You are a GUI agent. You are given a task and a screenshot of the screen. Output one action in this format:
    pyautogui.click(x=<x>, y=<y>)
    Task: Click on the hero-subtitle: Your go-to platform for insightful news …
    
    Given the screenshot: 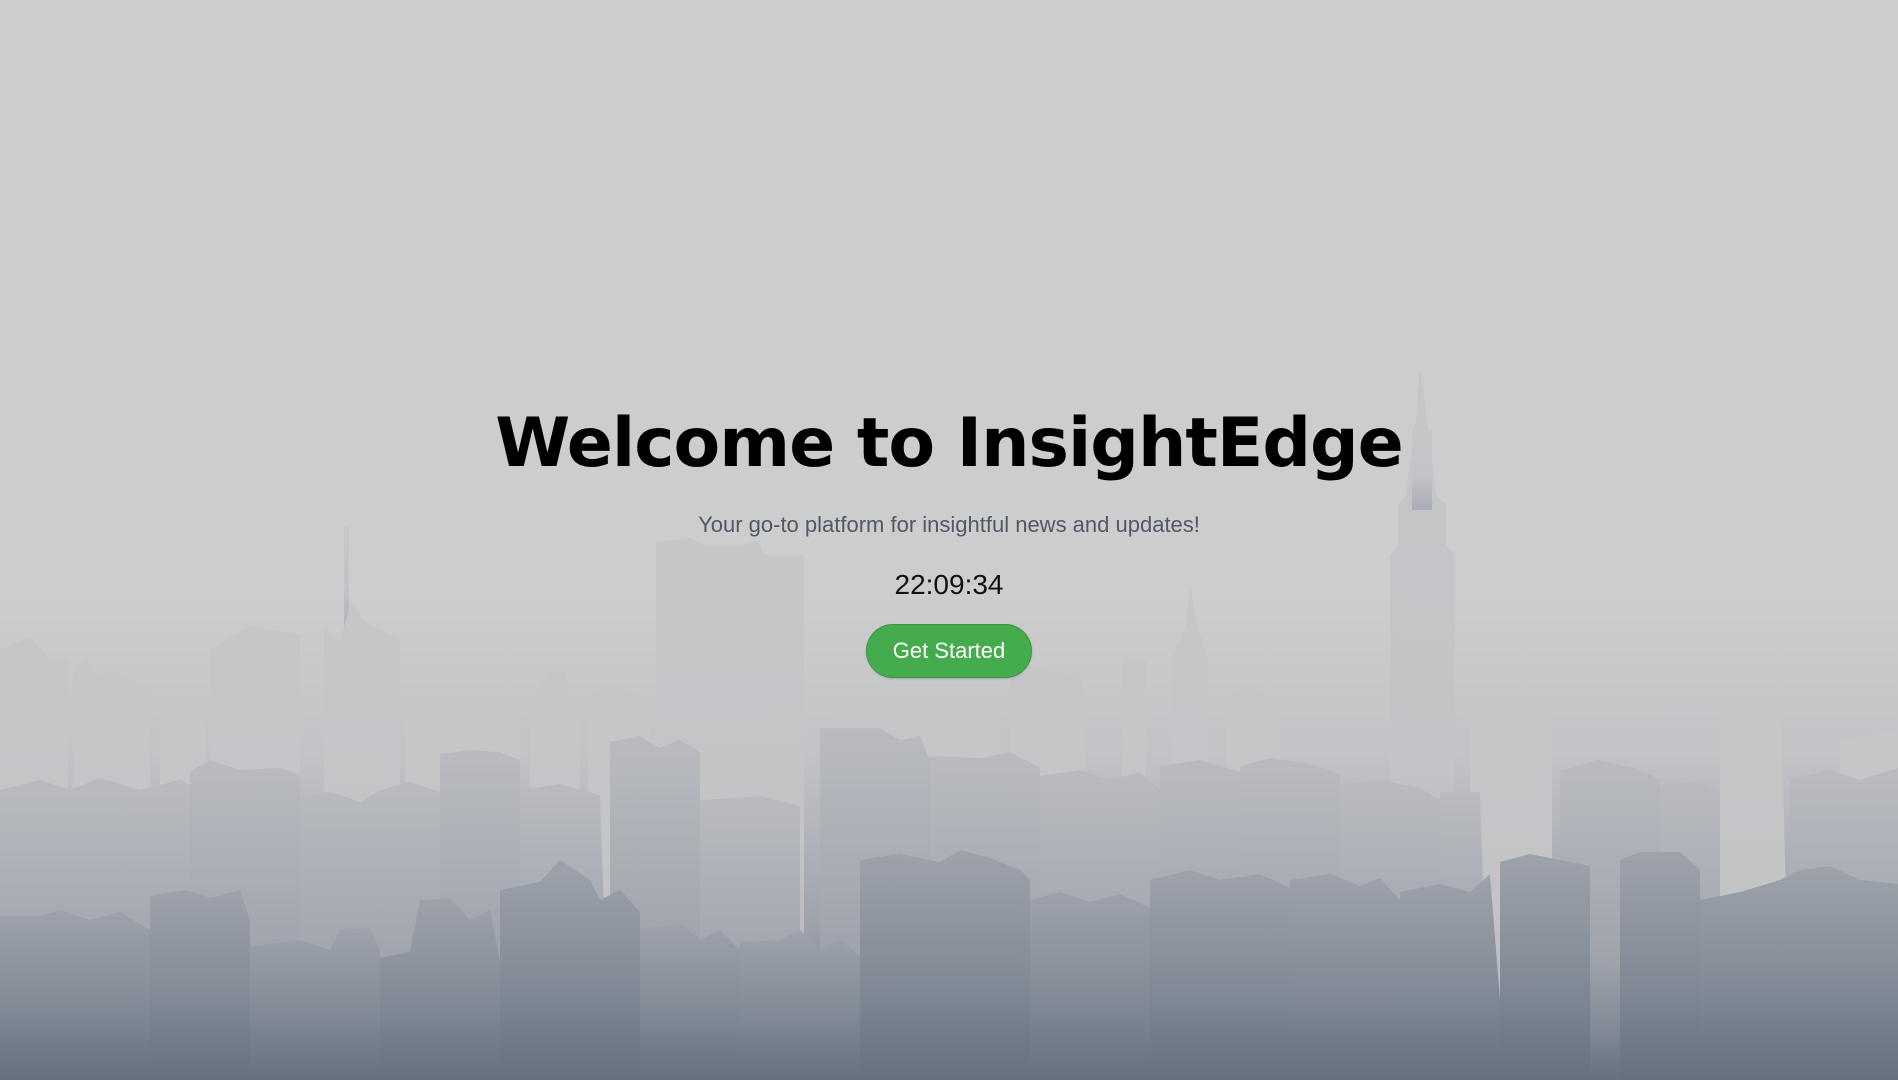 What is the action you would take?
    pyautogui.click(x=949, y=524)
    